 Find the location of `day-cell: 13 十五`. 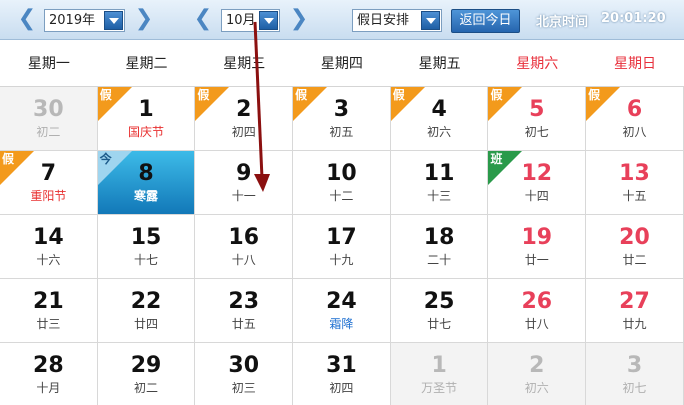

day-cell: 13 十五 is located at coordinates (635, 183).